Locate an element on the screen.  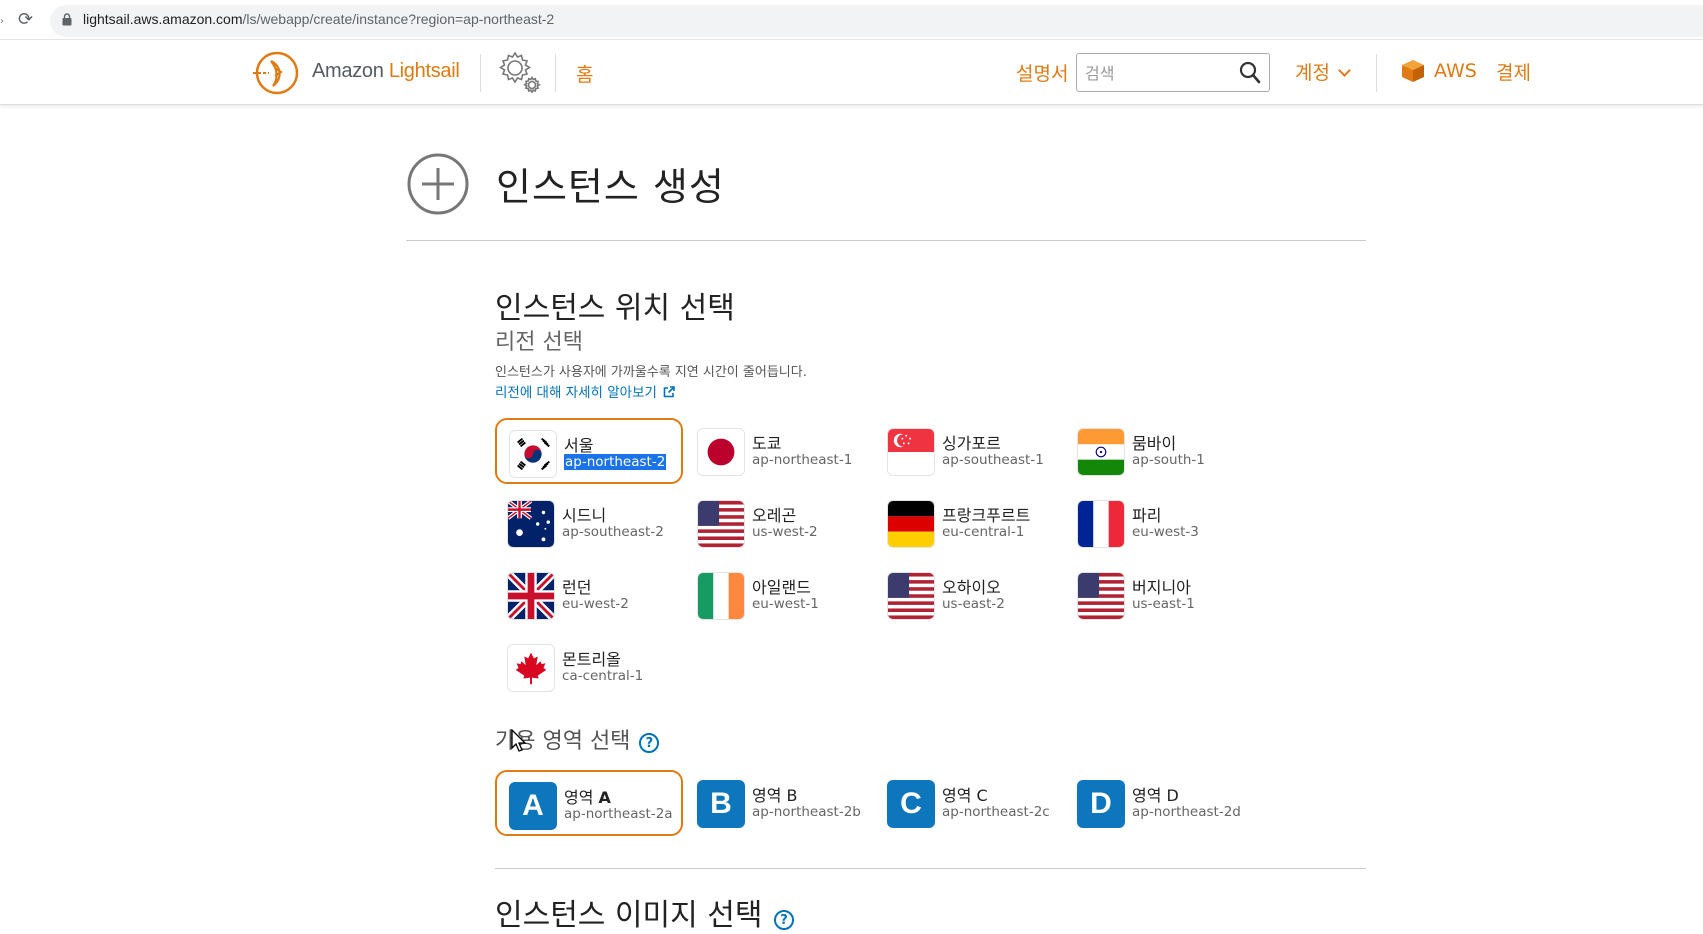
region-tile-virginia: 버지니아 us-east-1 is located at coordinates (1159, 595).